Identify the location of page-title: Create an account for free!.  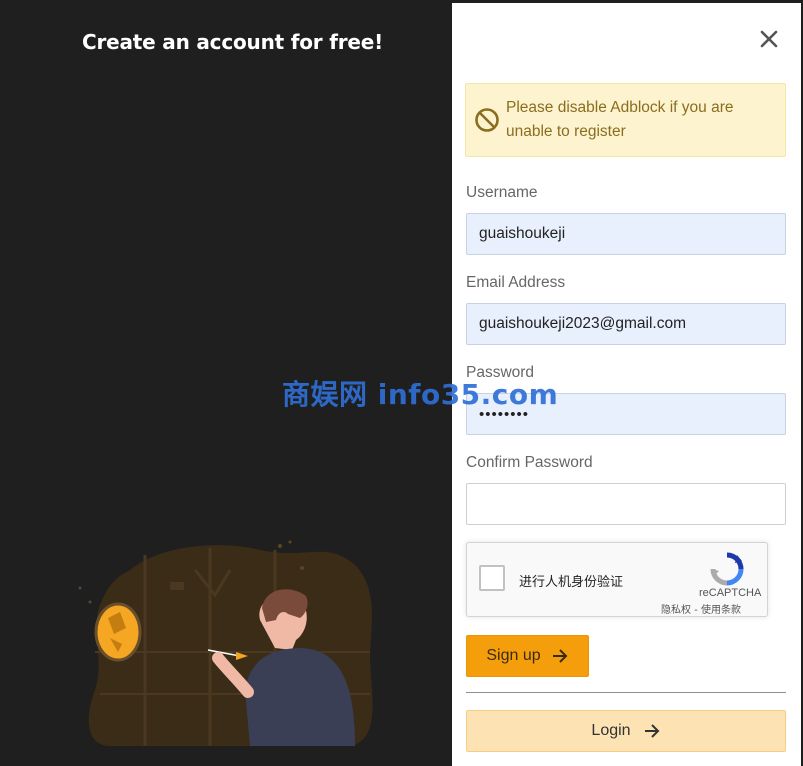
(233, 42).